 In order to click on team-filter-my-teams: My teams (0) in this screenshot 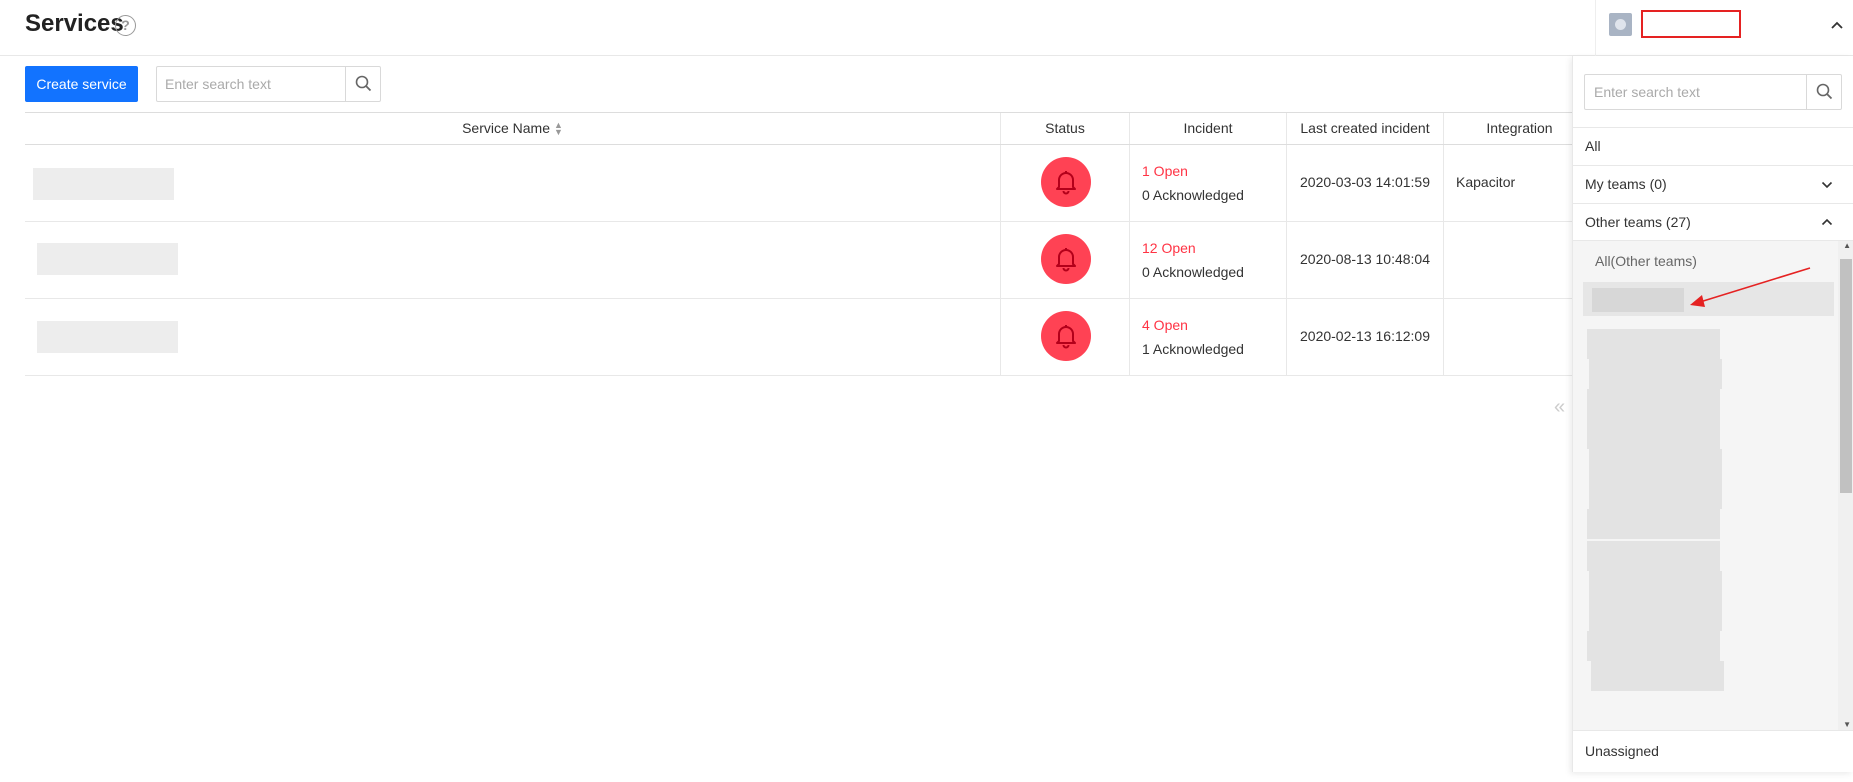, I will do `click(1713, 184)`.